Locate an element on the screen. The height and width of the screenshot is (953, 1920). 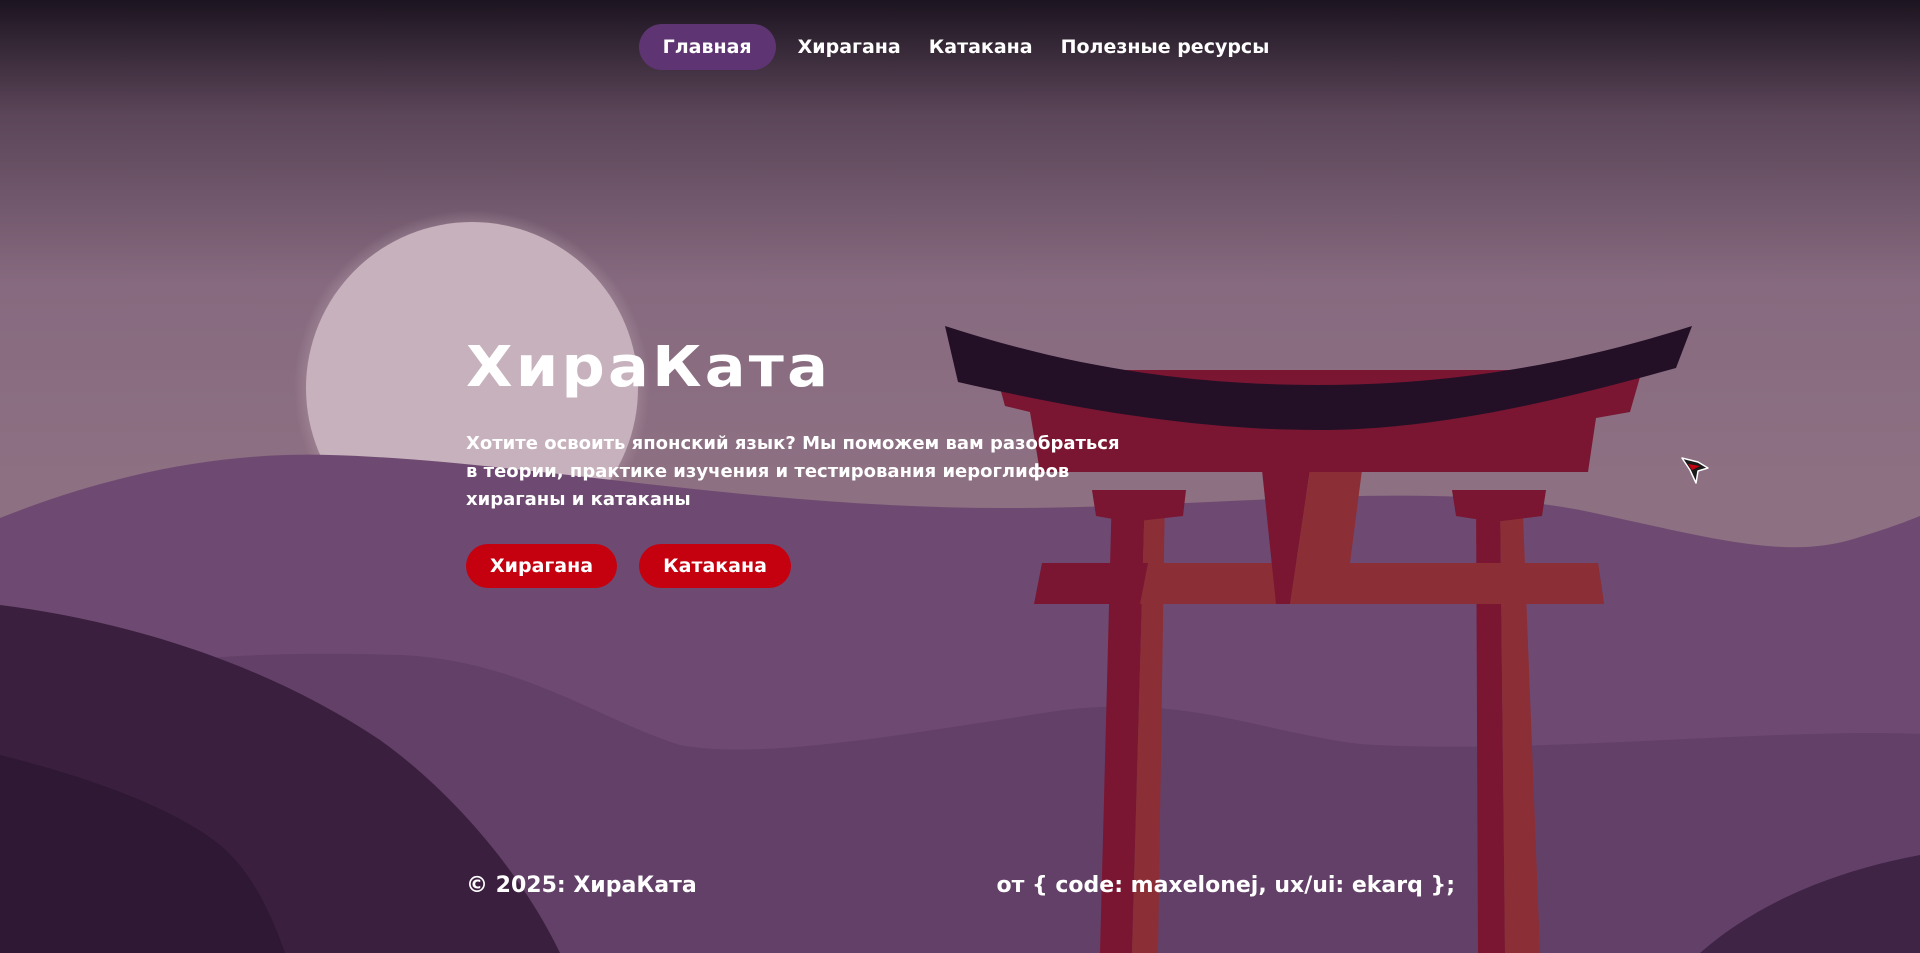
nav-home: Главная is located at coordinates (707, 47).